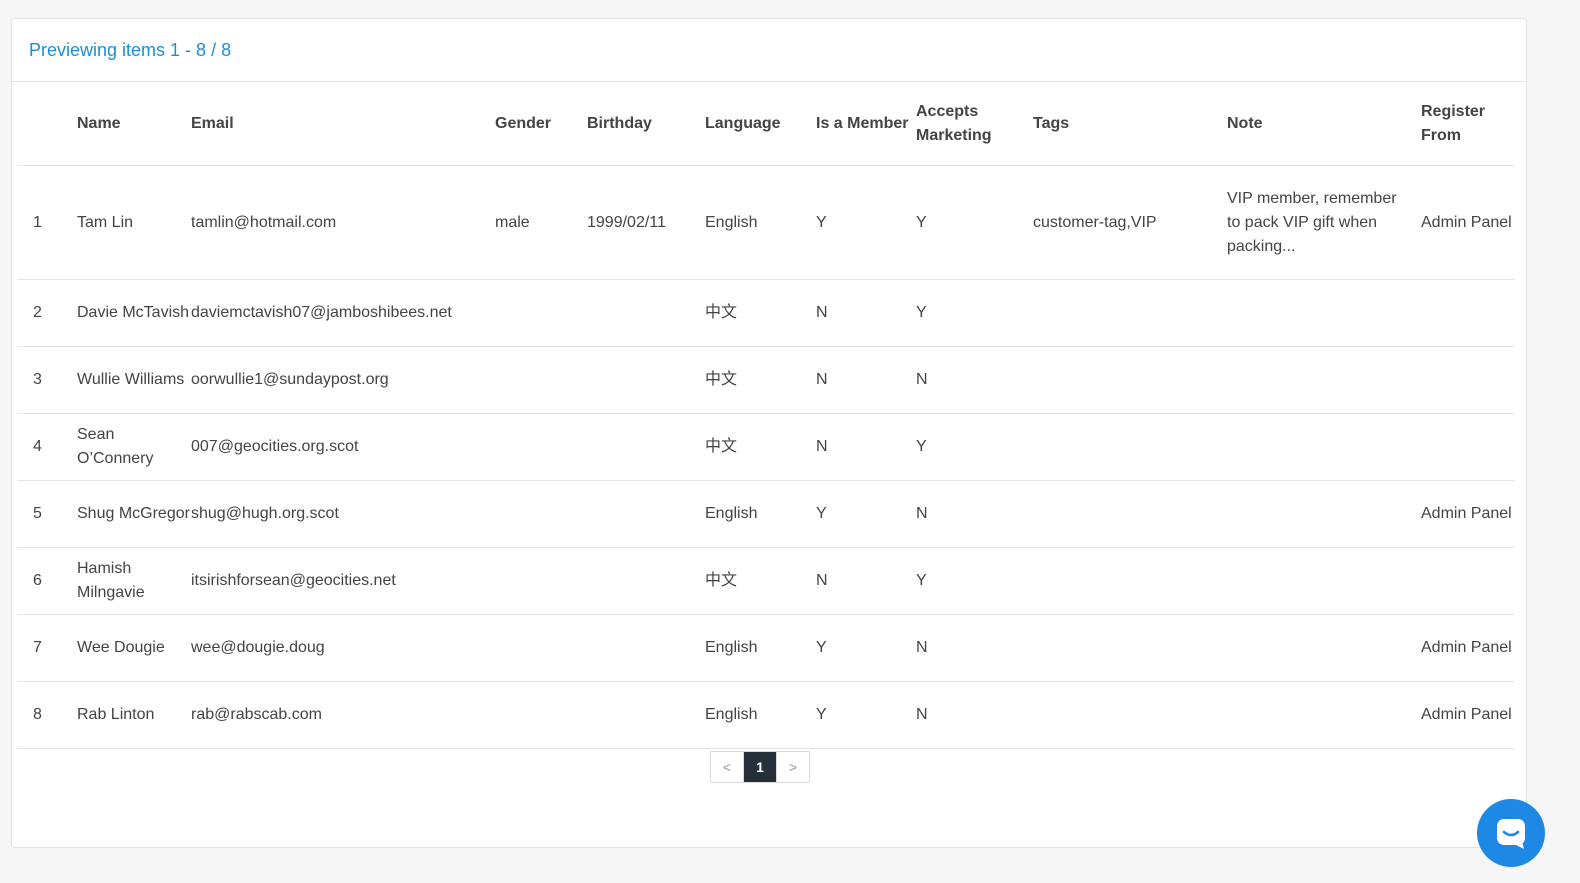  What do you see at coordinates (37, 714) in the screenshot?
I see `cell-index: 8` at bounding box center [37, 714].